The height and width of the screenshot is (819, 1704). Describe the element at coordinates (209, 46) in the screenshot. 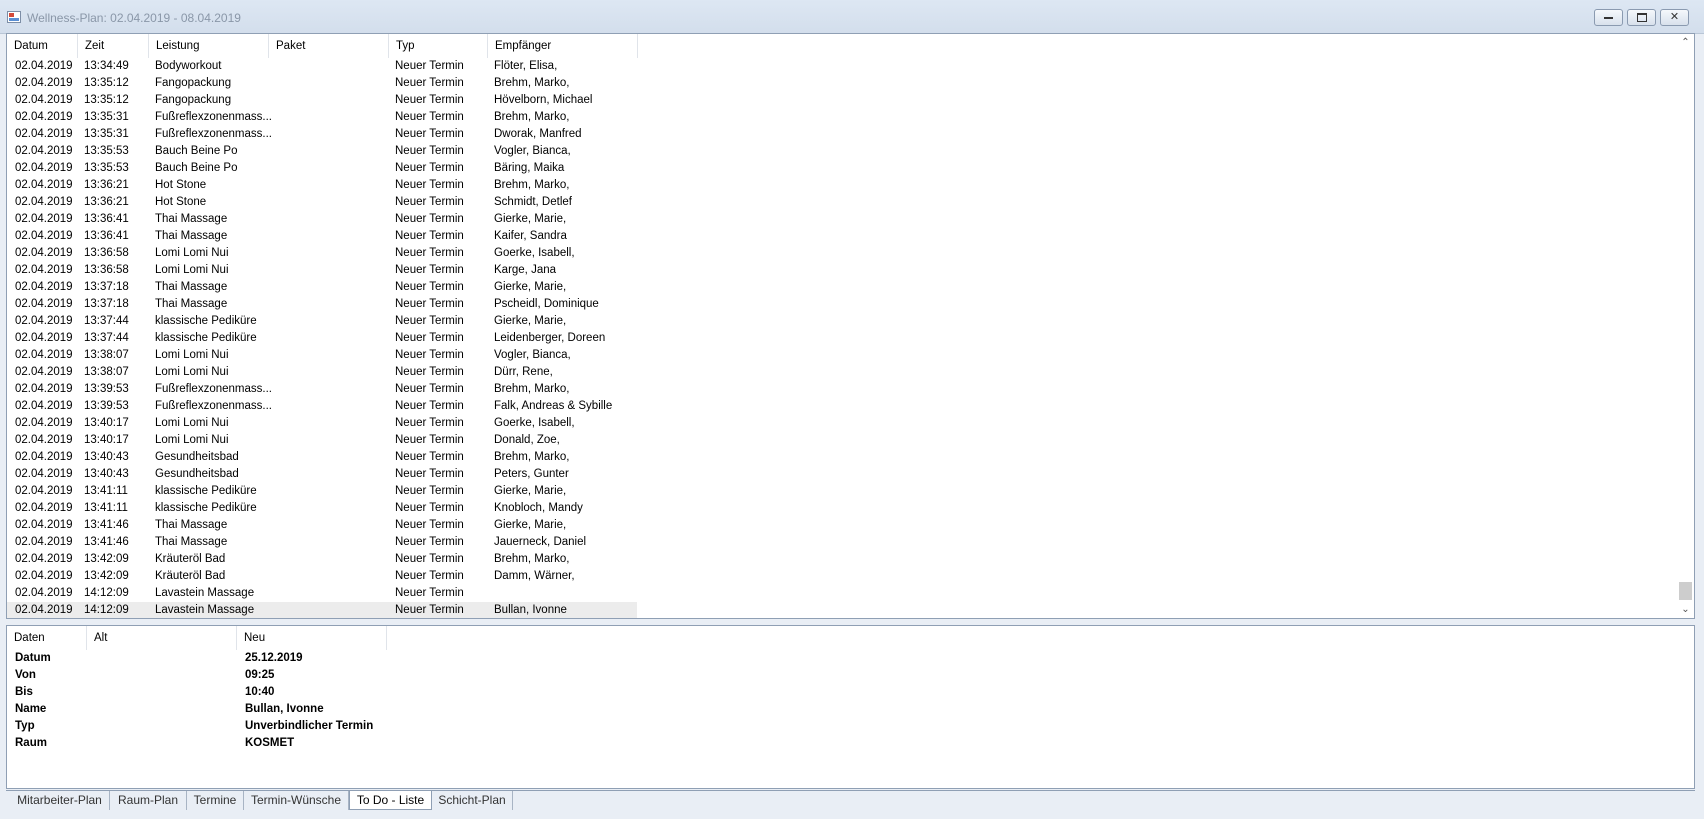

I see `column-header-leistung: Leistung` at that location.